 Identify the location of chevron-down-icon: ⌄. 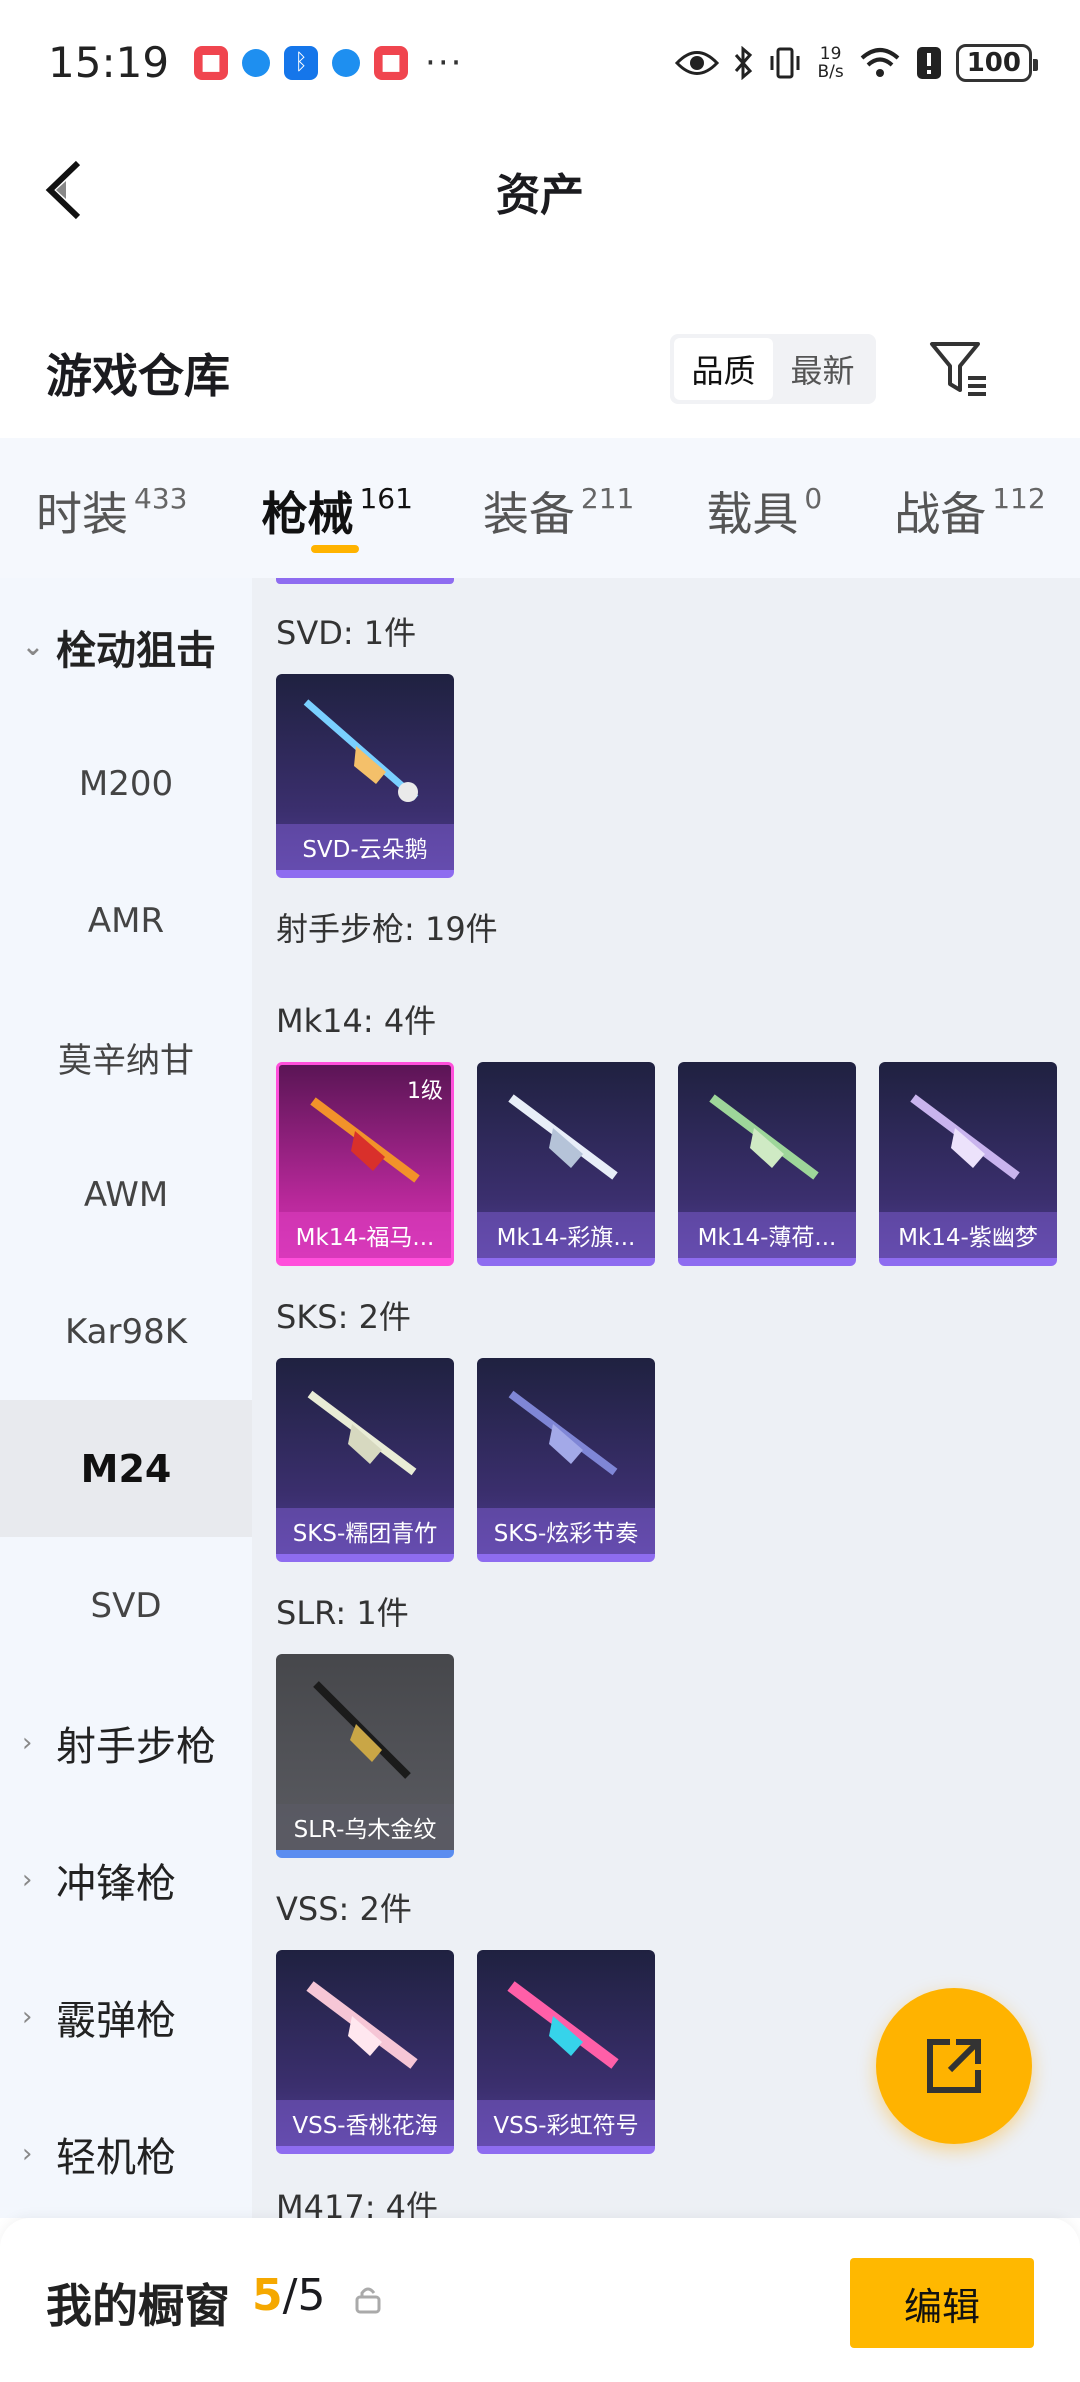
(33, 646).